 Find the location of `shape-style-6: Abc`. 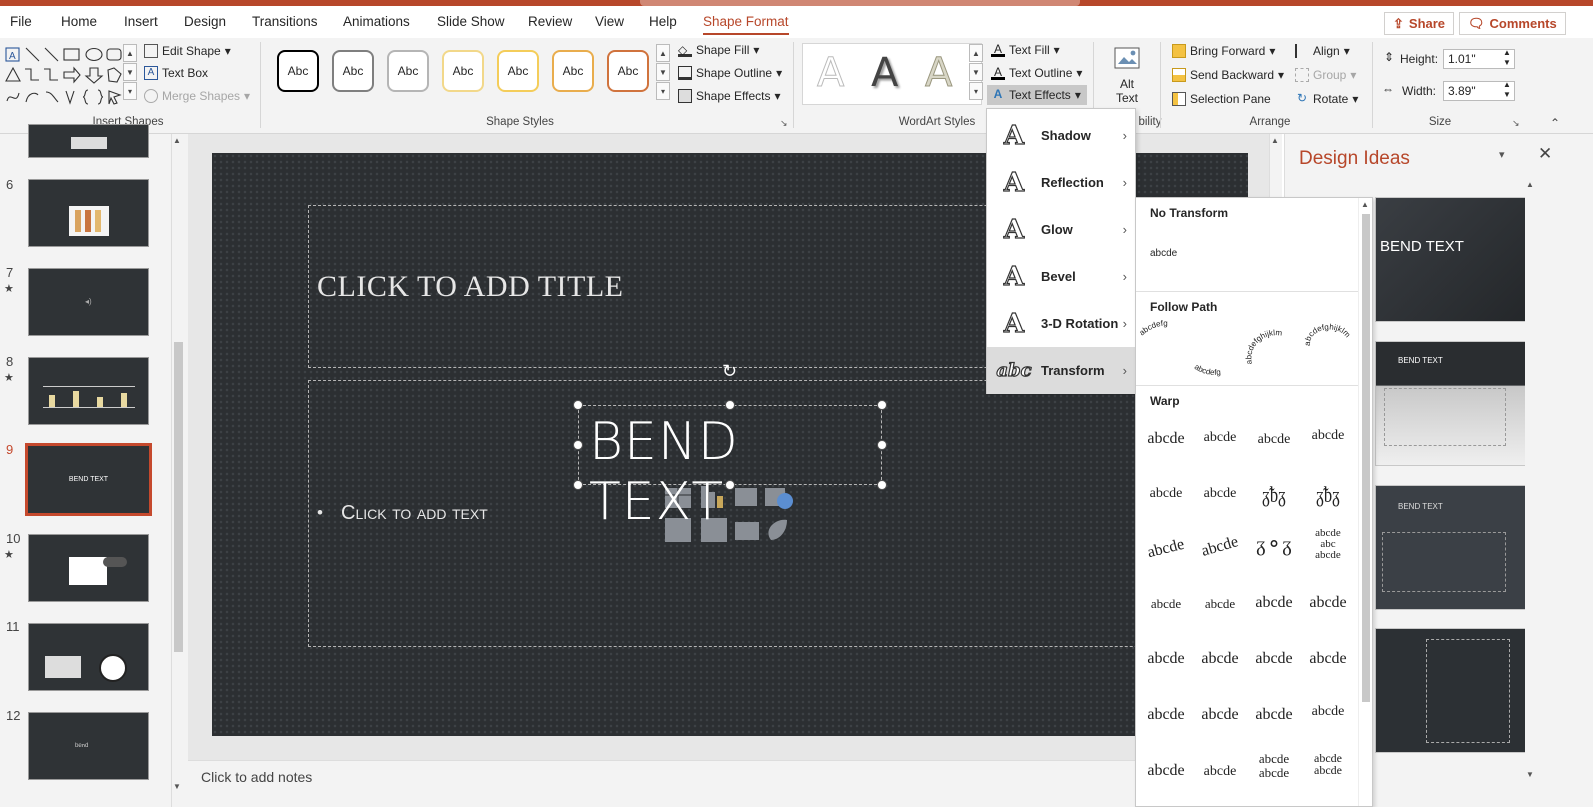

shape-style-6: Abc is located at coordinates (573, 71).